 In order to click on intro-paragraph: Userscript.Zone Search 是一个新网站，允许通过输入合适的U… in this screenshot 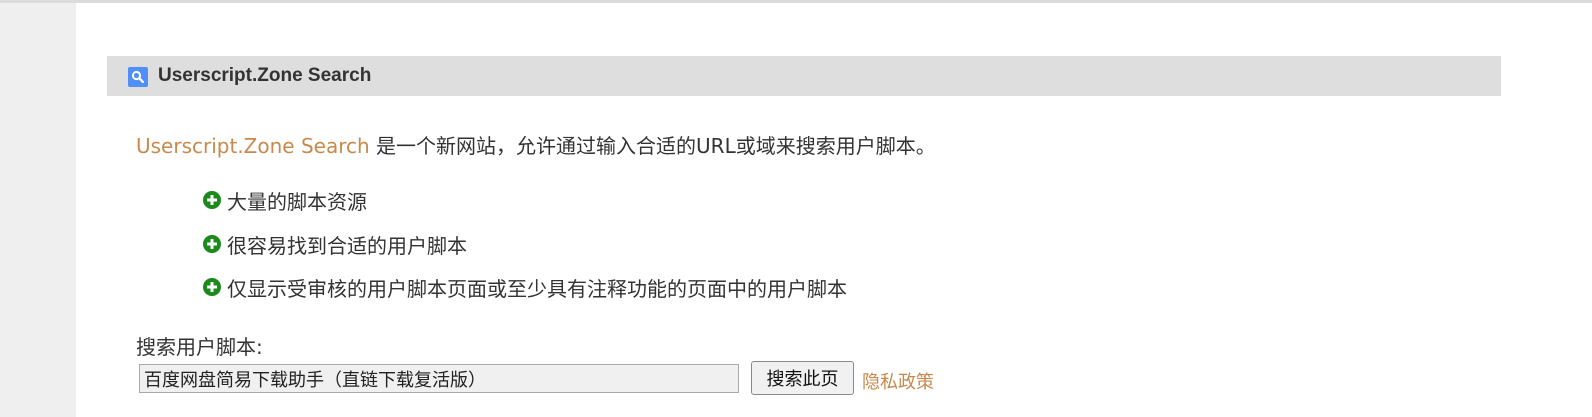, I will do `click(536, 144)`.